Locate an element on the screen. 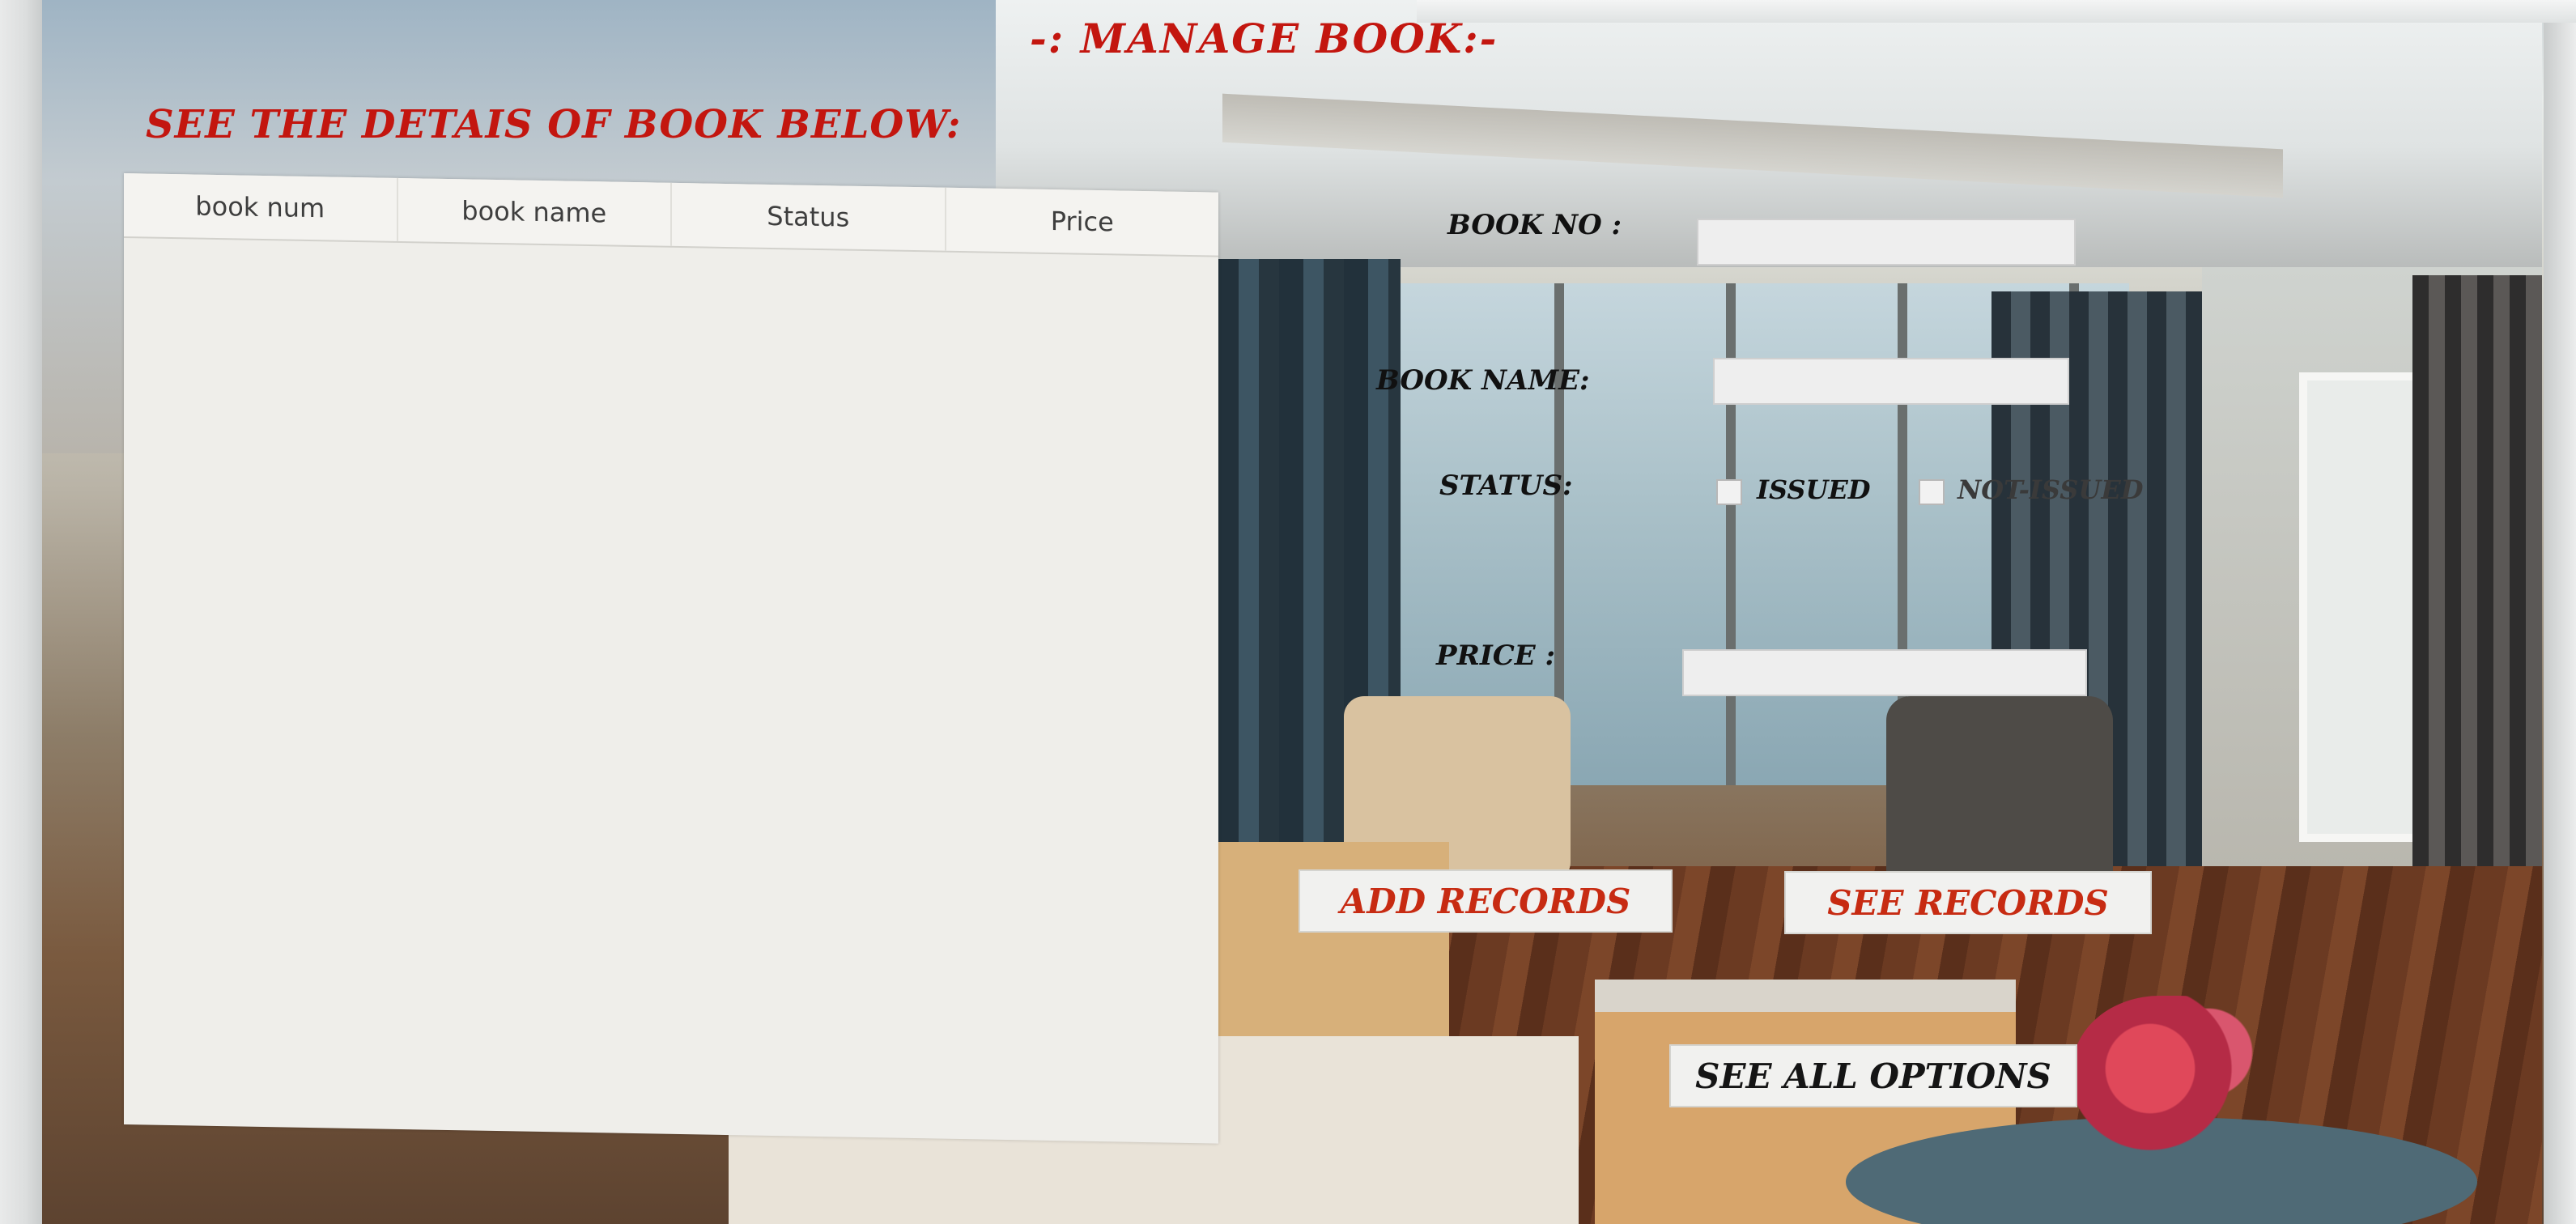 The height and width of the screenshot is (1224, 2576). book-name-label: BOOK NAME: is located at coordinates (1483, 381).